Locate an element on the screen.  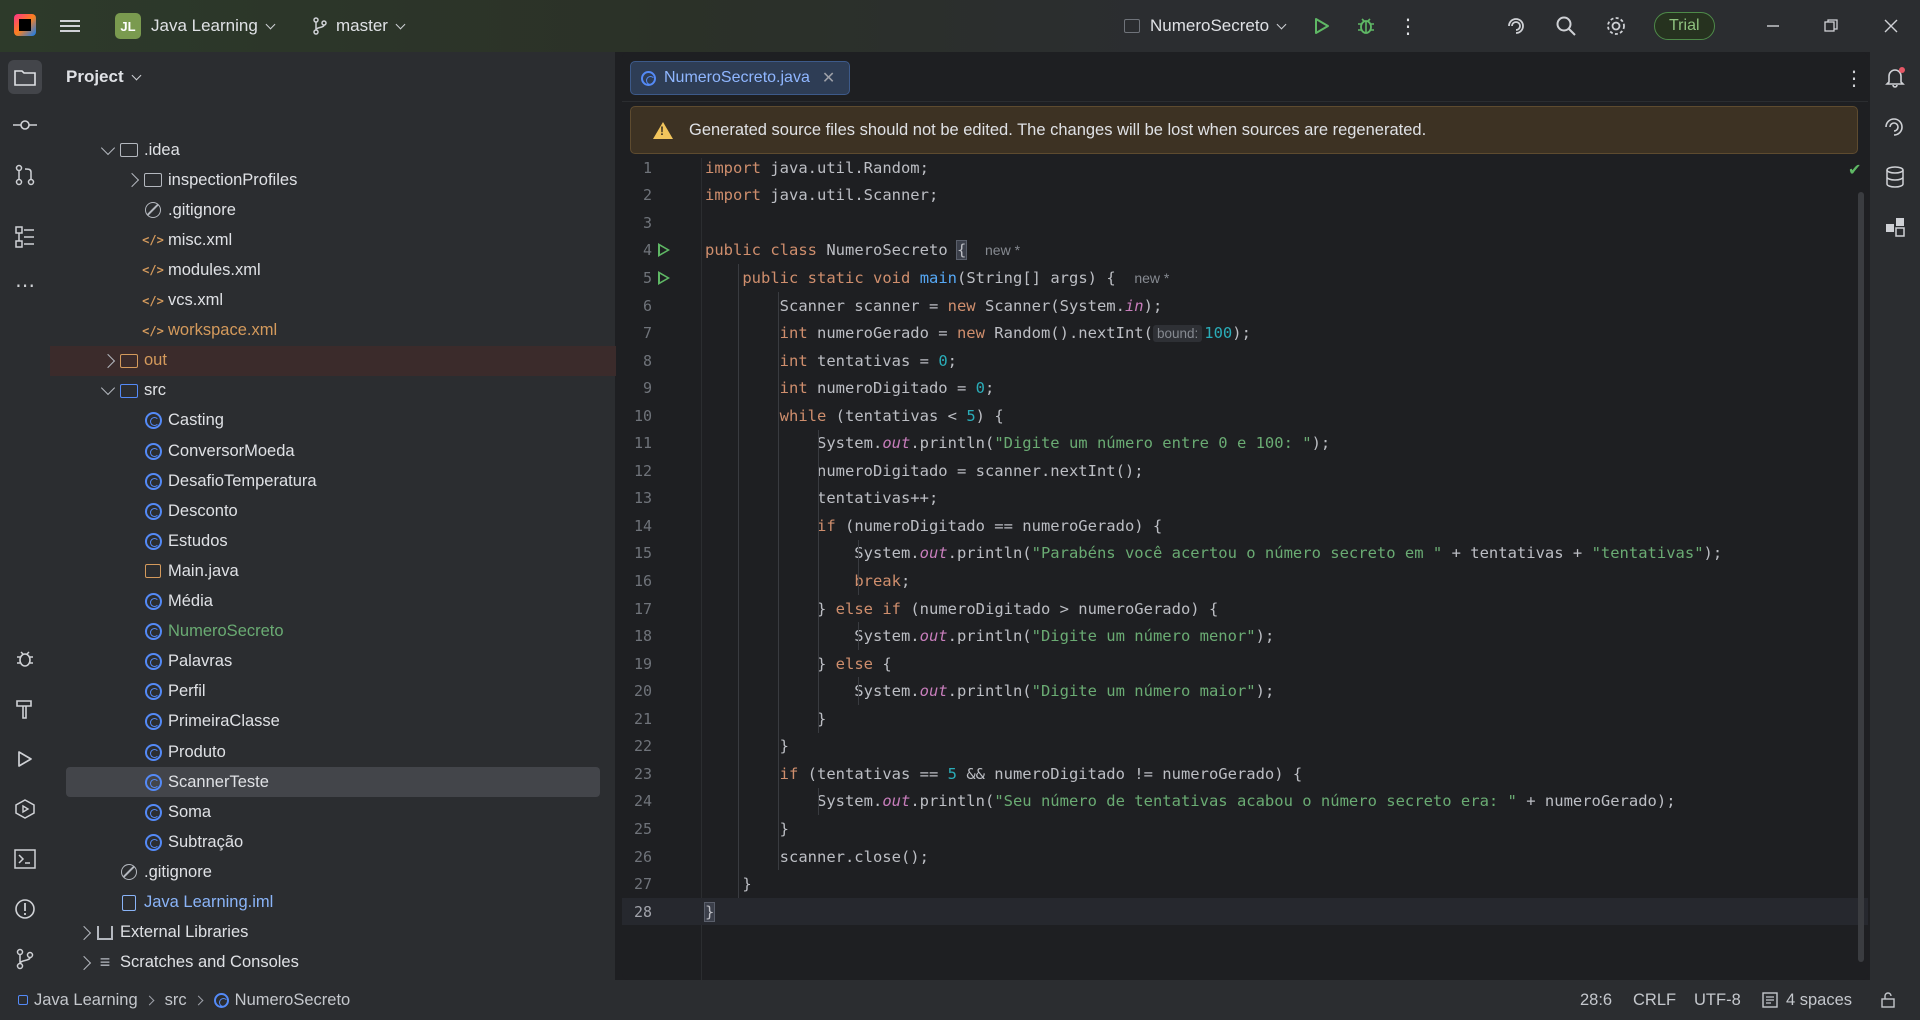
line-number: 13 is located at coordinates (637, 498).